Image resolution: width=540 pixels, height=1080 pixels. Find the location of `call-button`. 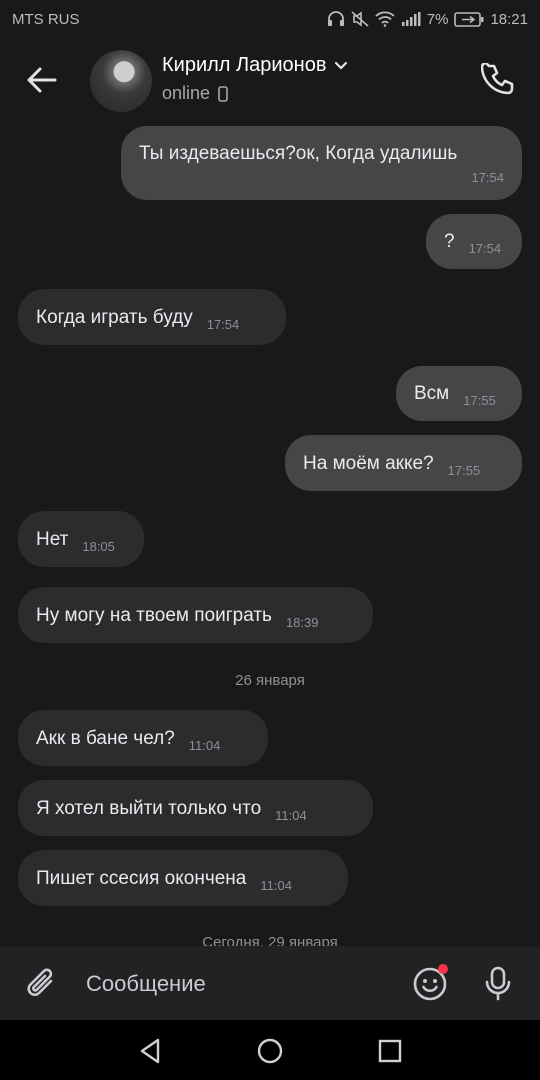

call-button is located at coordinates (498, 80).